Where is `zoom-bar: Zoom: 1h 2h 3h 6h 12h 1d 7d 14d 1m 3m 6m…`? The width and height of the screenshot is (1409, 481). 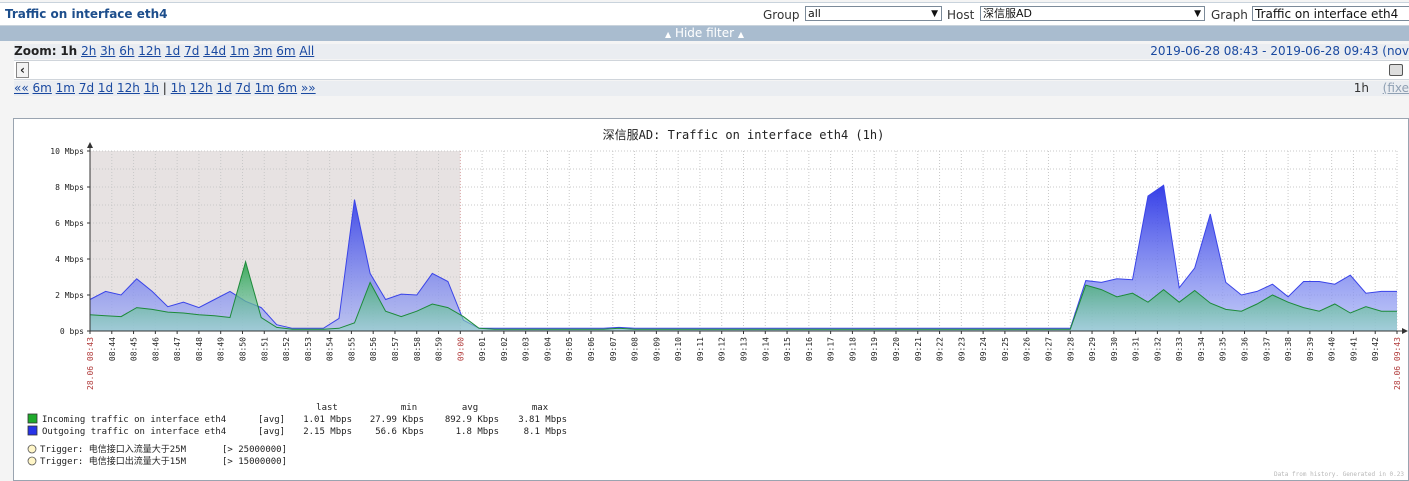 zoom-bar: Zoom: 1h 2h 3h 6h 12h 1d 7d 14d 1m 3m 6m… is located at coordinates (711, 51).